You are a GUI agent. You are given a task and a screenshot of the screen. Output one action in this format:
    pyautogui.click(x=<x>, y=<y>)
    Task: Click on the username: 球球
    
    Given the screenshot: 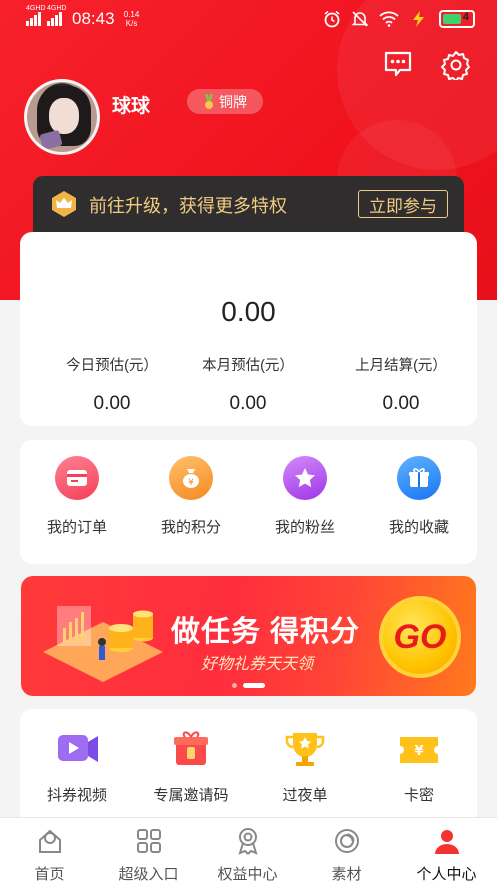 What is the action you would take?
    pyautogui.click(x=131, y=106)
    